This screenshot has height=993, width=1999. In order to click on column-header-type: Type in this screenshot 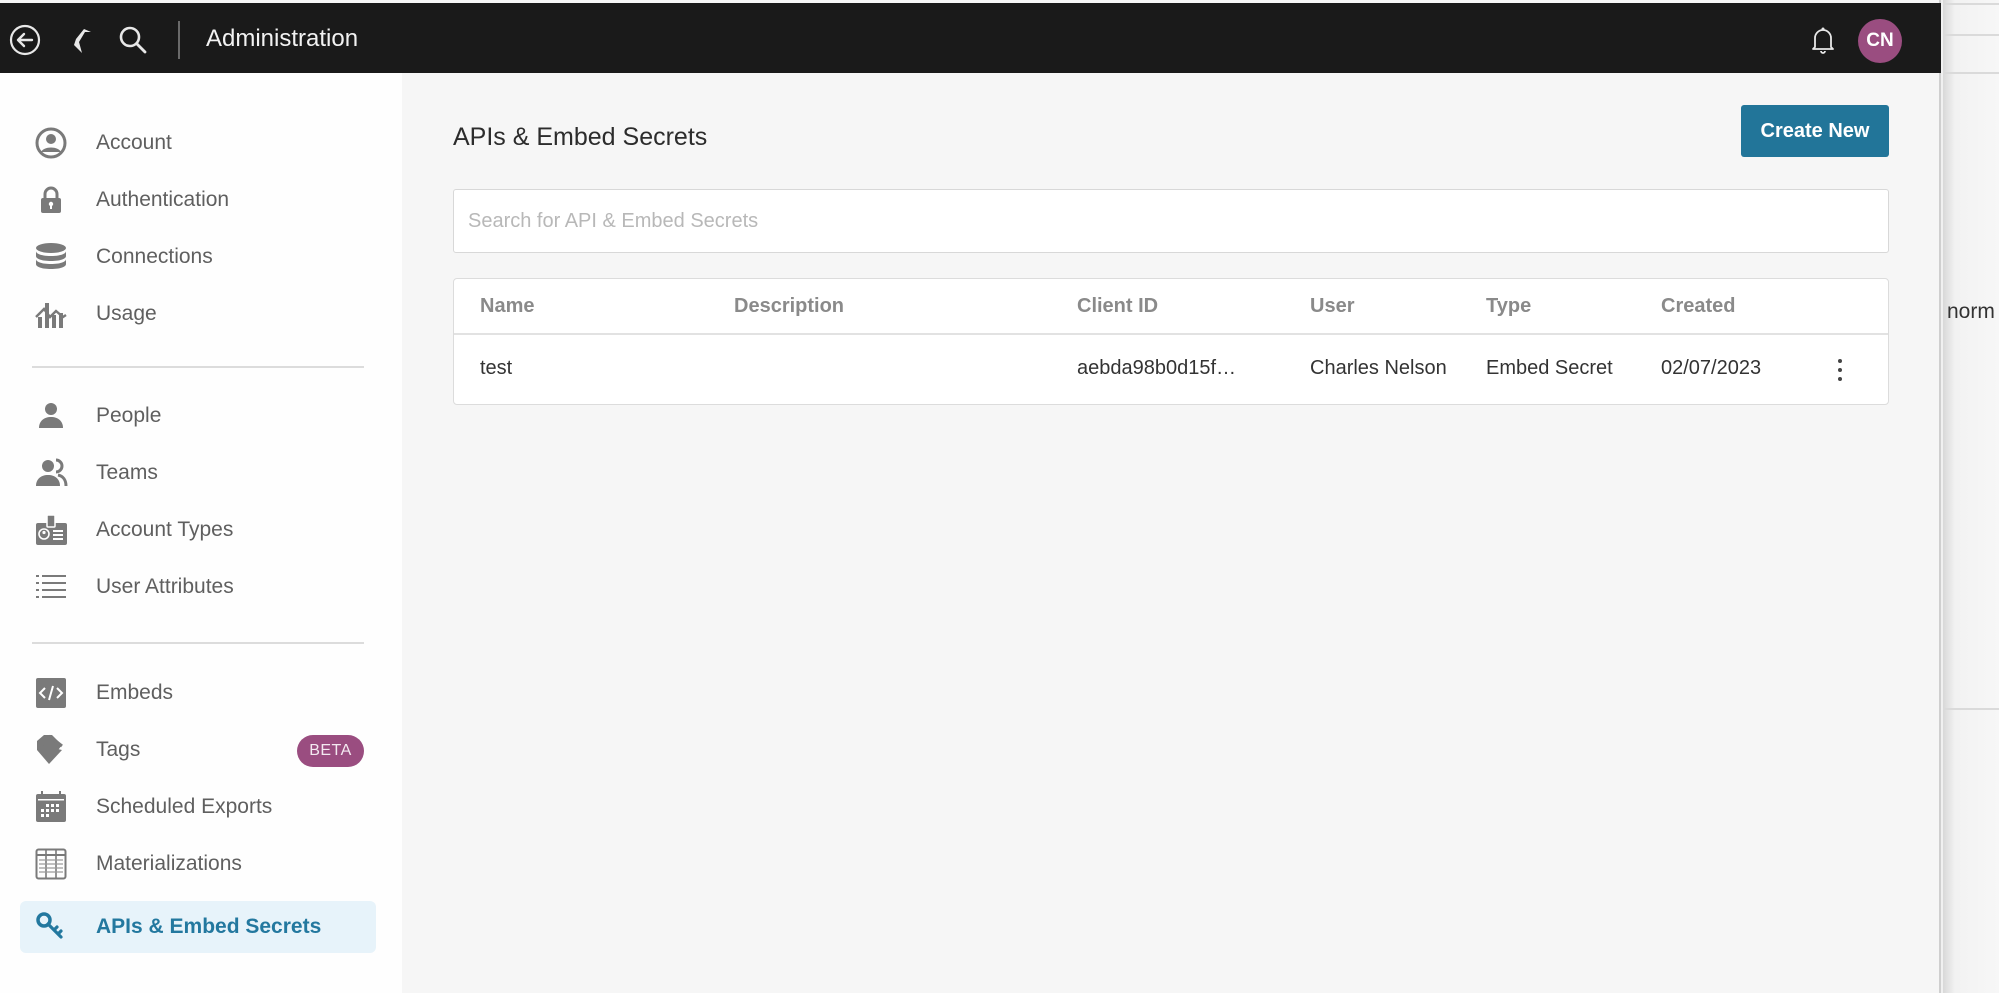, I will do `click(1508, 306)`.